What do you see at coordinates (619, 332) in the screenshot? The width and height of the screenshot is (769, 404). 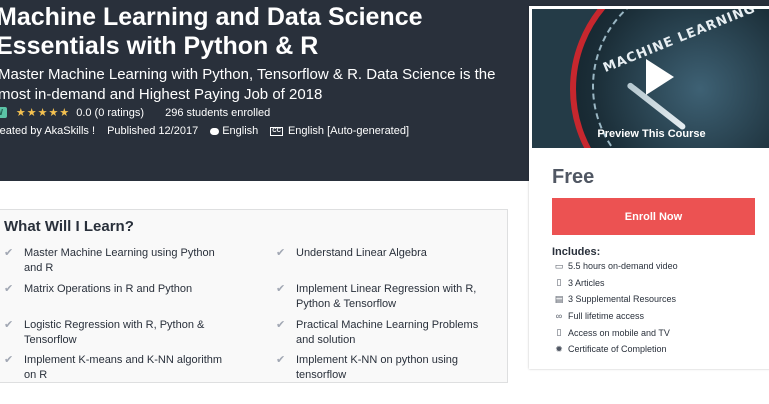 I see `include-item-label: Access on mobile and TV` at bounding box center [619, 332].